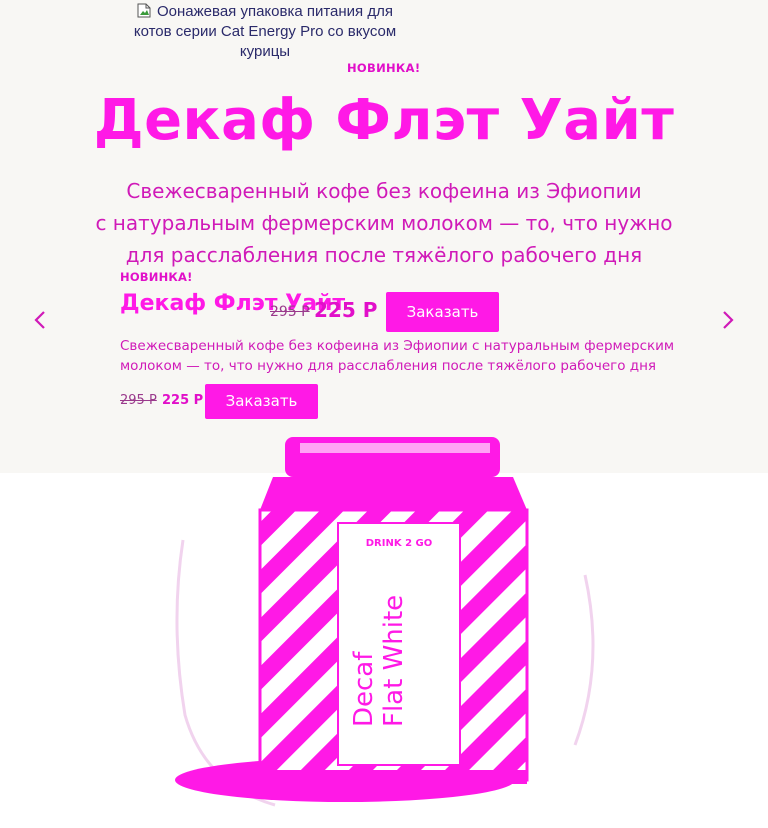 The width and height of the screenshot is (768, 828). I want to click on slide-old-price: 295 Р, so click(290, 312).